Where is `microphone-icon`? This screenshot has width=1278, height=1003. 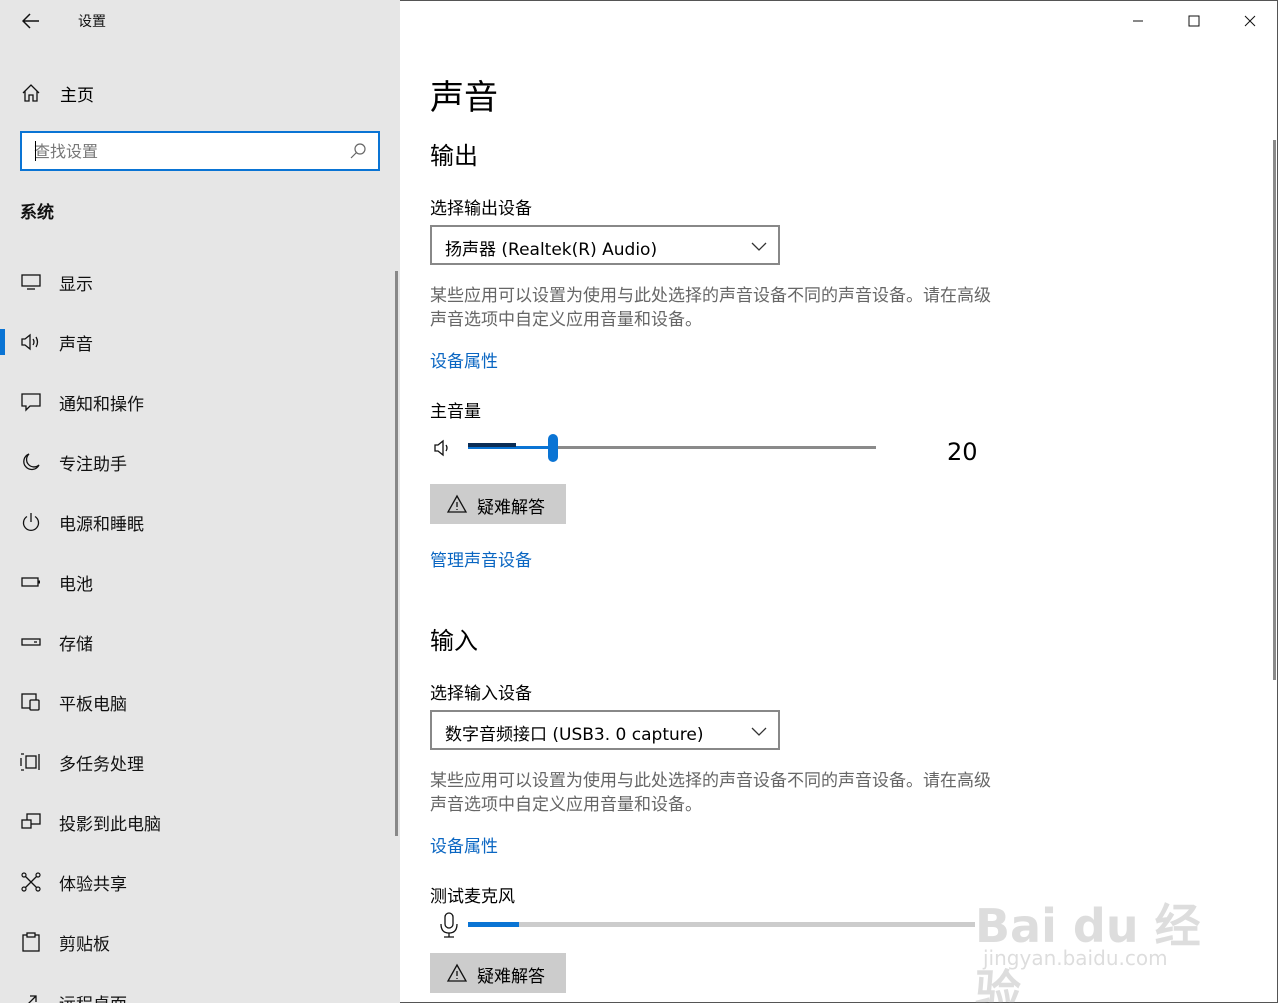
microphone-icon is located at coordinates (449, 925).